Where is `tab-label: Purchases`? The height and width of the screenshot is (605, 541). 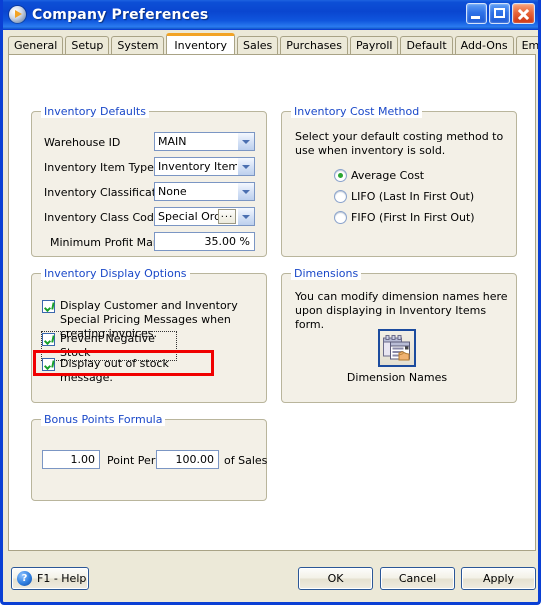
tab-label: Purchases is located at coordinates (314, 45).